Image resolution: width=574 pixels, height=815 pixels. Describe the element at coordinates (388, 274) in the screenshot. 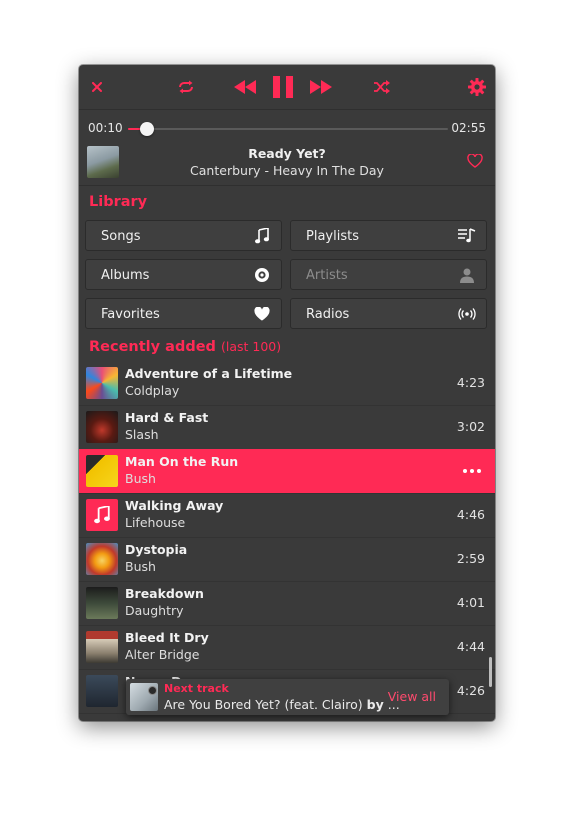

I see `library-artists-button: Artists` at that location.